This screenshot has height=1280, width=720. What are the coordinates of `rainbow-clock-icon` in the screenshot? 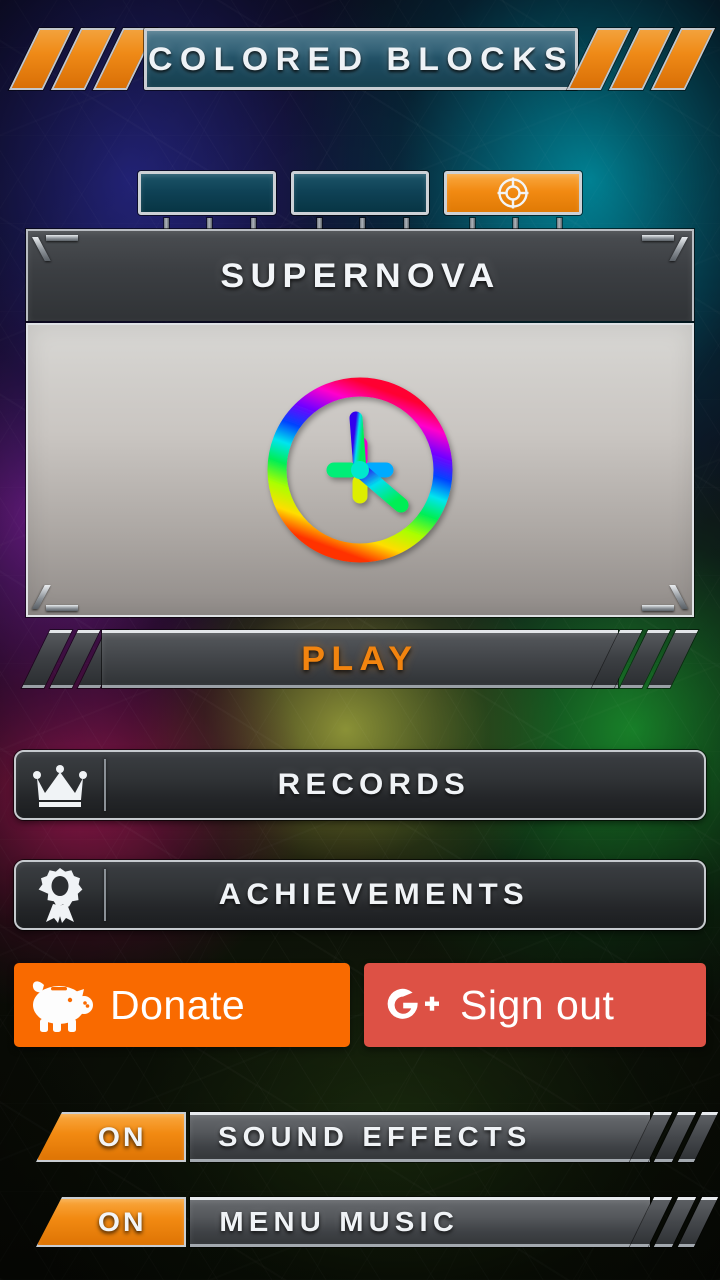 It's located at (360, 470).